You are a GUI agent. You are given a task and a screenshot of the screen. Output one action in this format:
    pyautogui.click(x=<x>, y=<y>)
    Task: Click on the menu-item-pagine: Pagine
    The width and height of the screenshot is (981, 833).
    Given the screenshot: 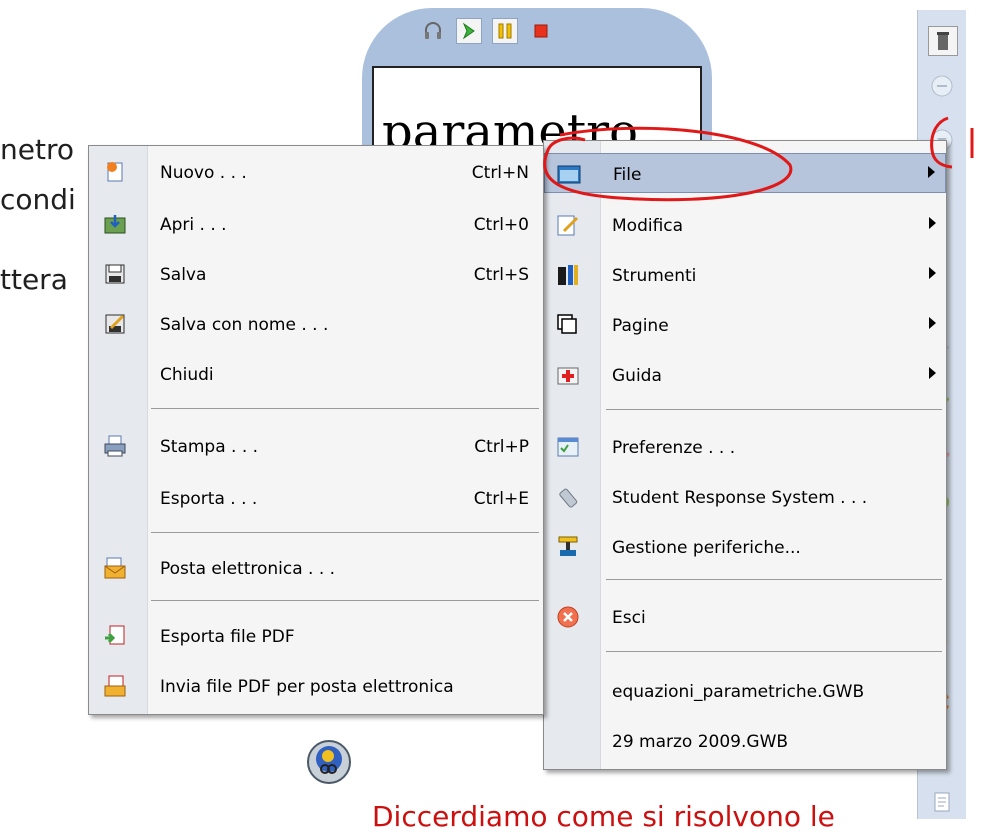 What is the action you would take?
    pyautogui.click(x=745, y=325)
    